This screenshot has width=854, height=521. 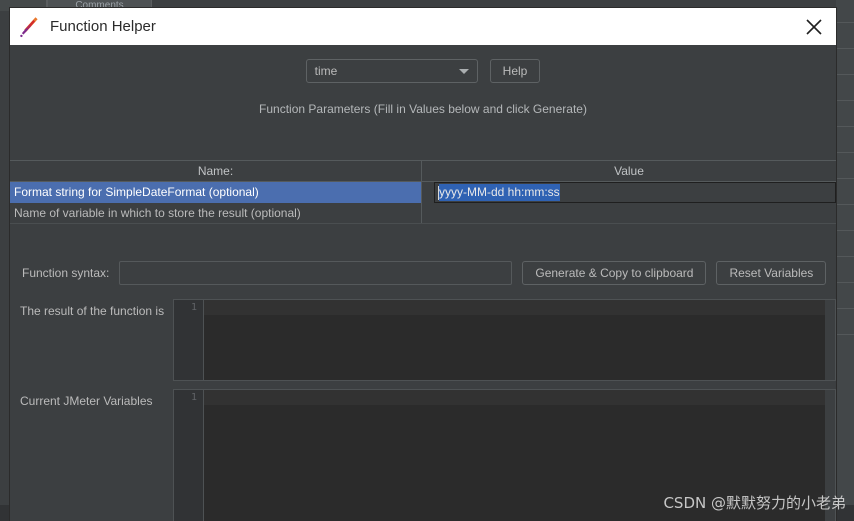 I want to click on function-result-editor: 1, so click(x=504, y=340).